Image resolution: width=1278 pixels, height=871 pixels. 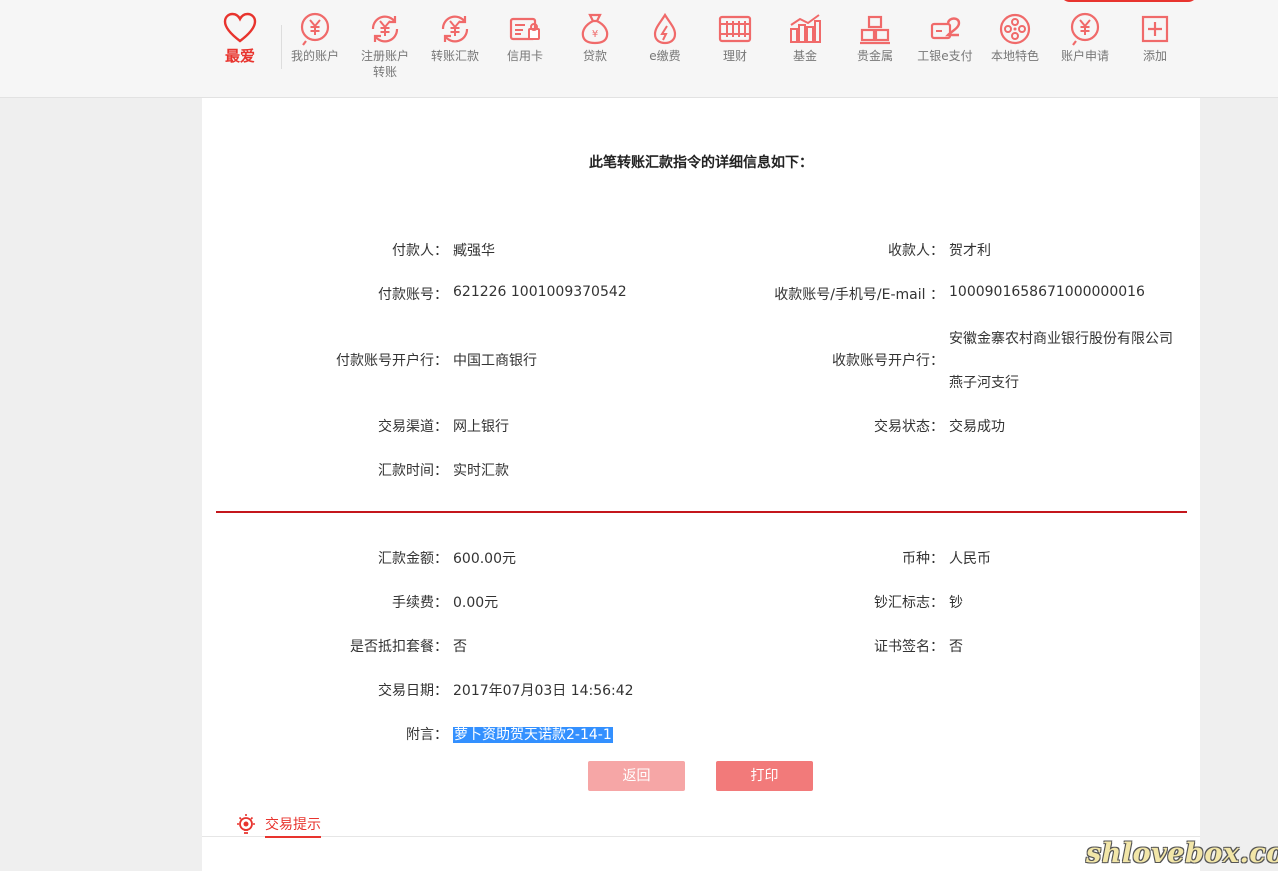 What do you see at coordinates (764, 776) in the screenshot?
I see `print-button: 打印` at bounding box center [764, 776].